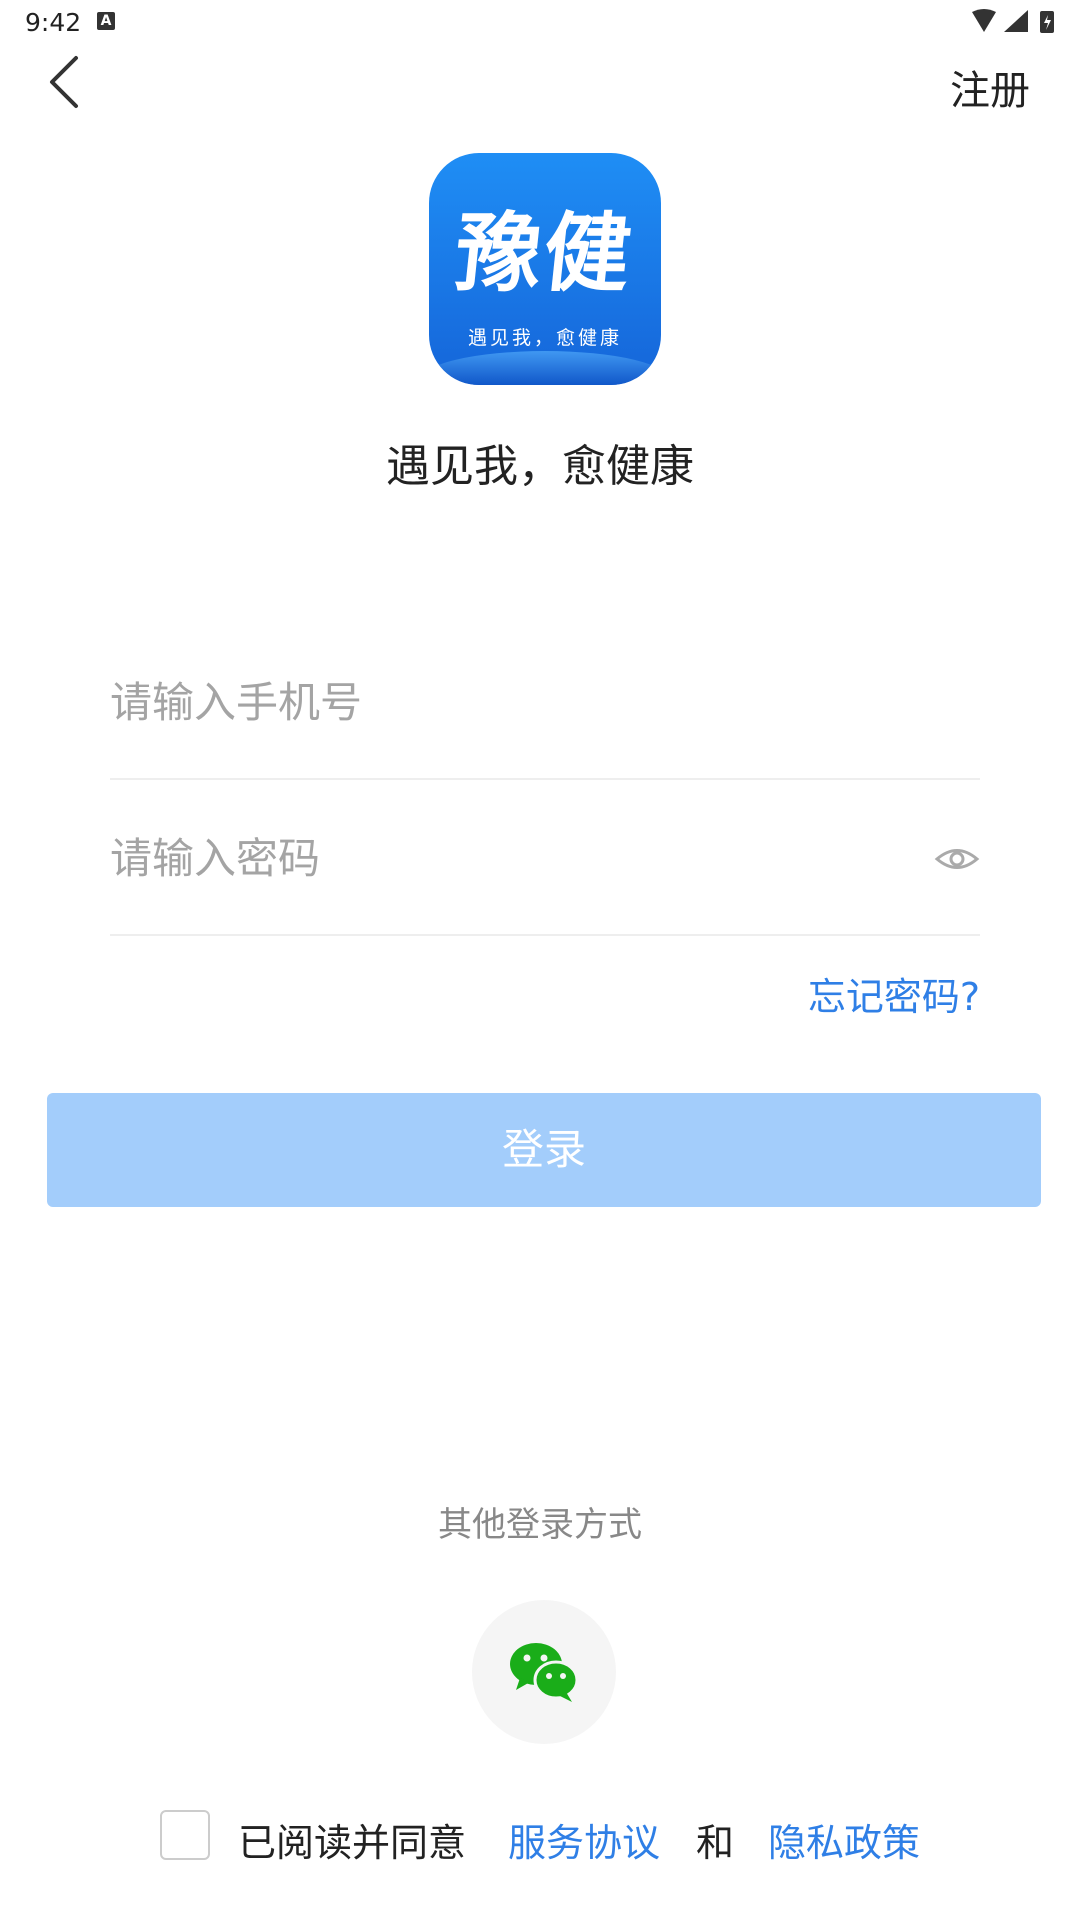 The width and height of the screenshot is (1080, 1920). I want to click on back-button, so click(65, 82).